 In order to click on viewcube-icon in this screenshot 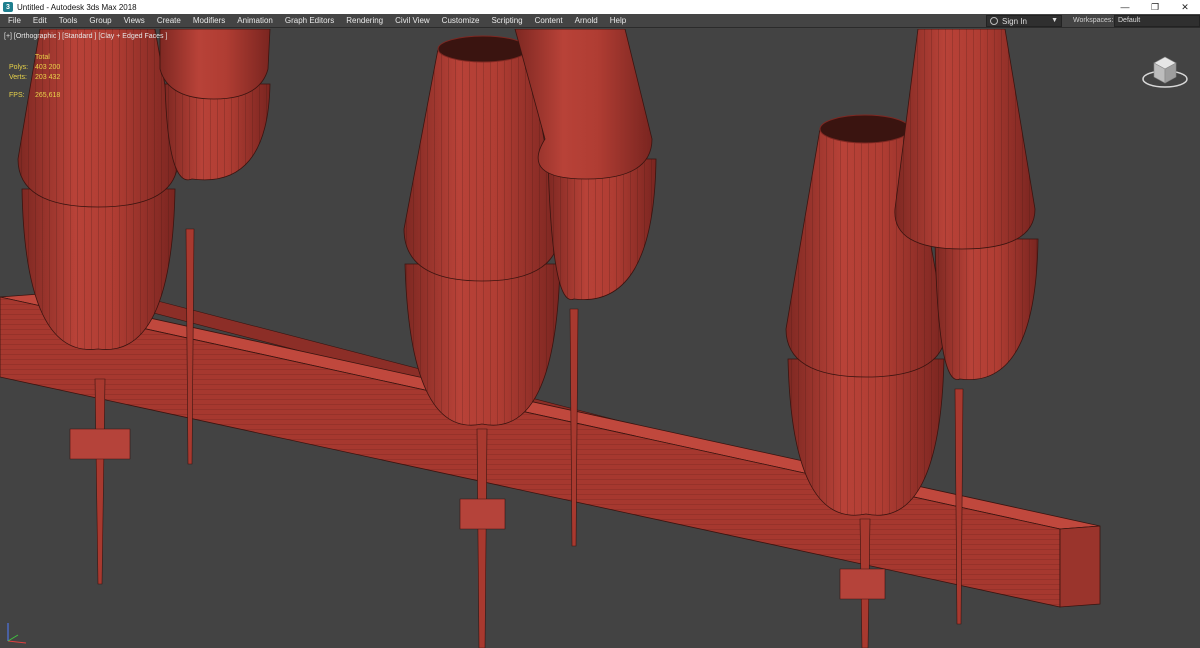, I will do `click(1165, 70)`.